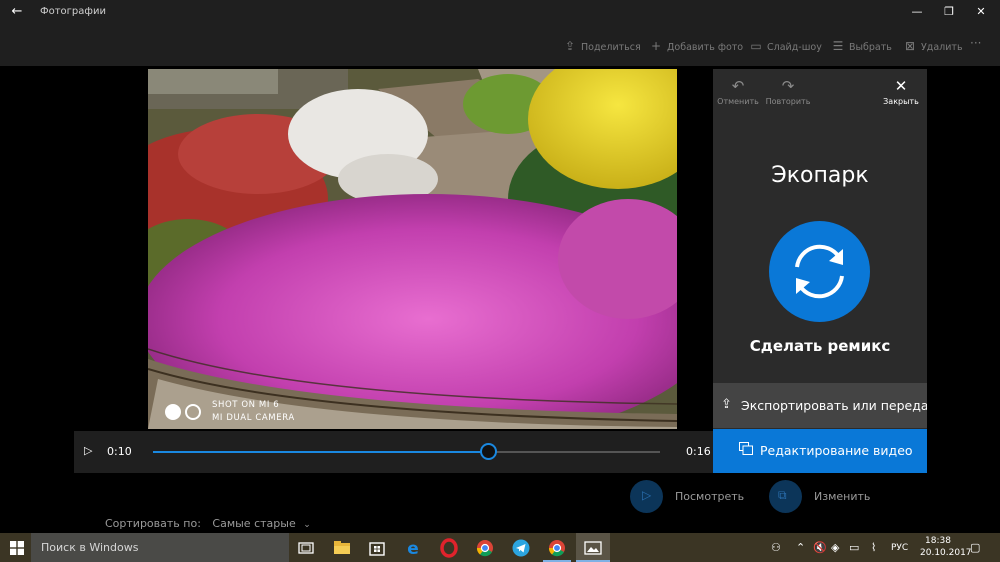 The width and height of the screenshot is (1000, 562). What do you see at coordinates (756, 46) in the screenshot?
I see `slideshow-icon: ▭` at bounding box center [756, 46].